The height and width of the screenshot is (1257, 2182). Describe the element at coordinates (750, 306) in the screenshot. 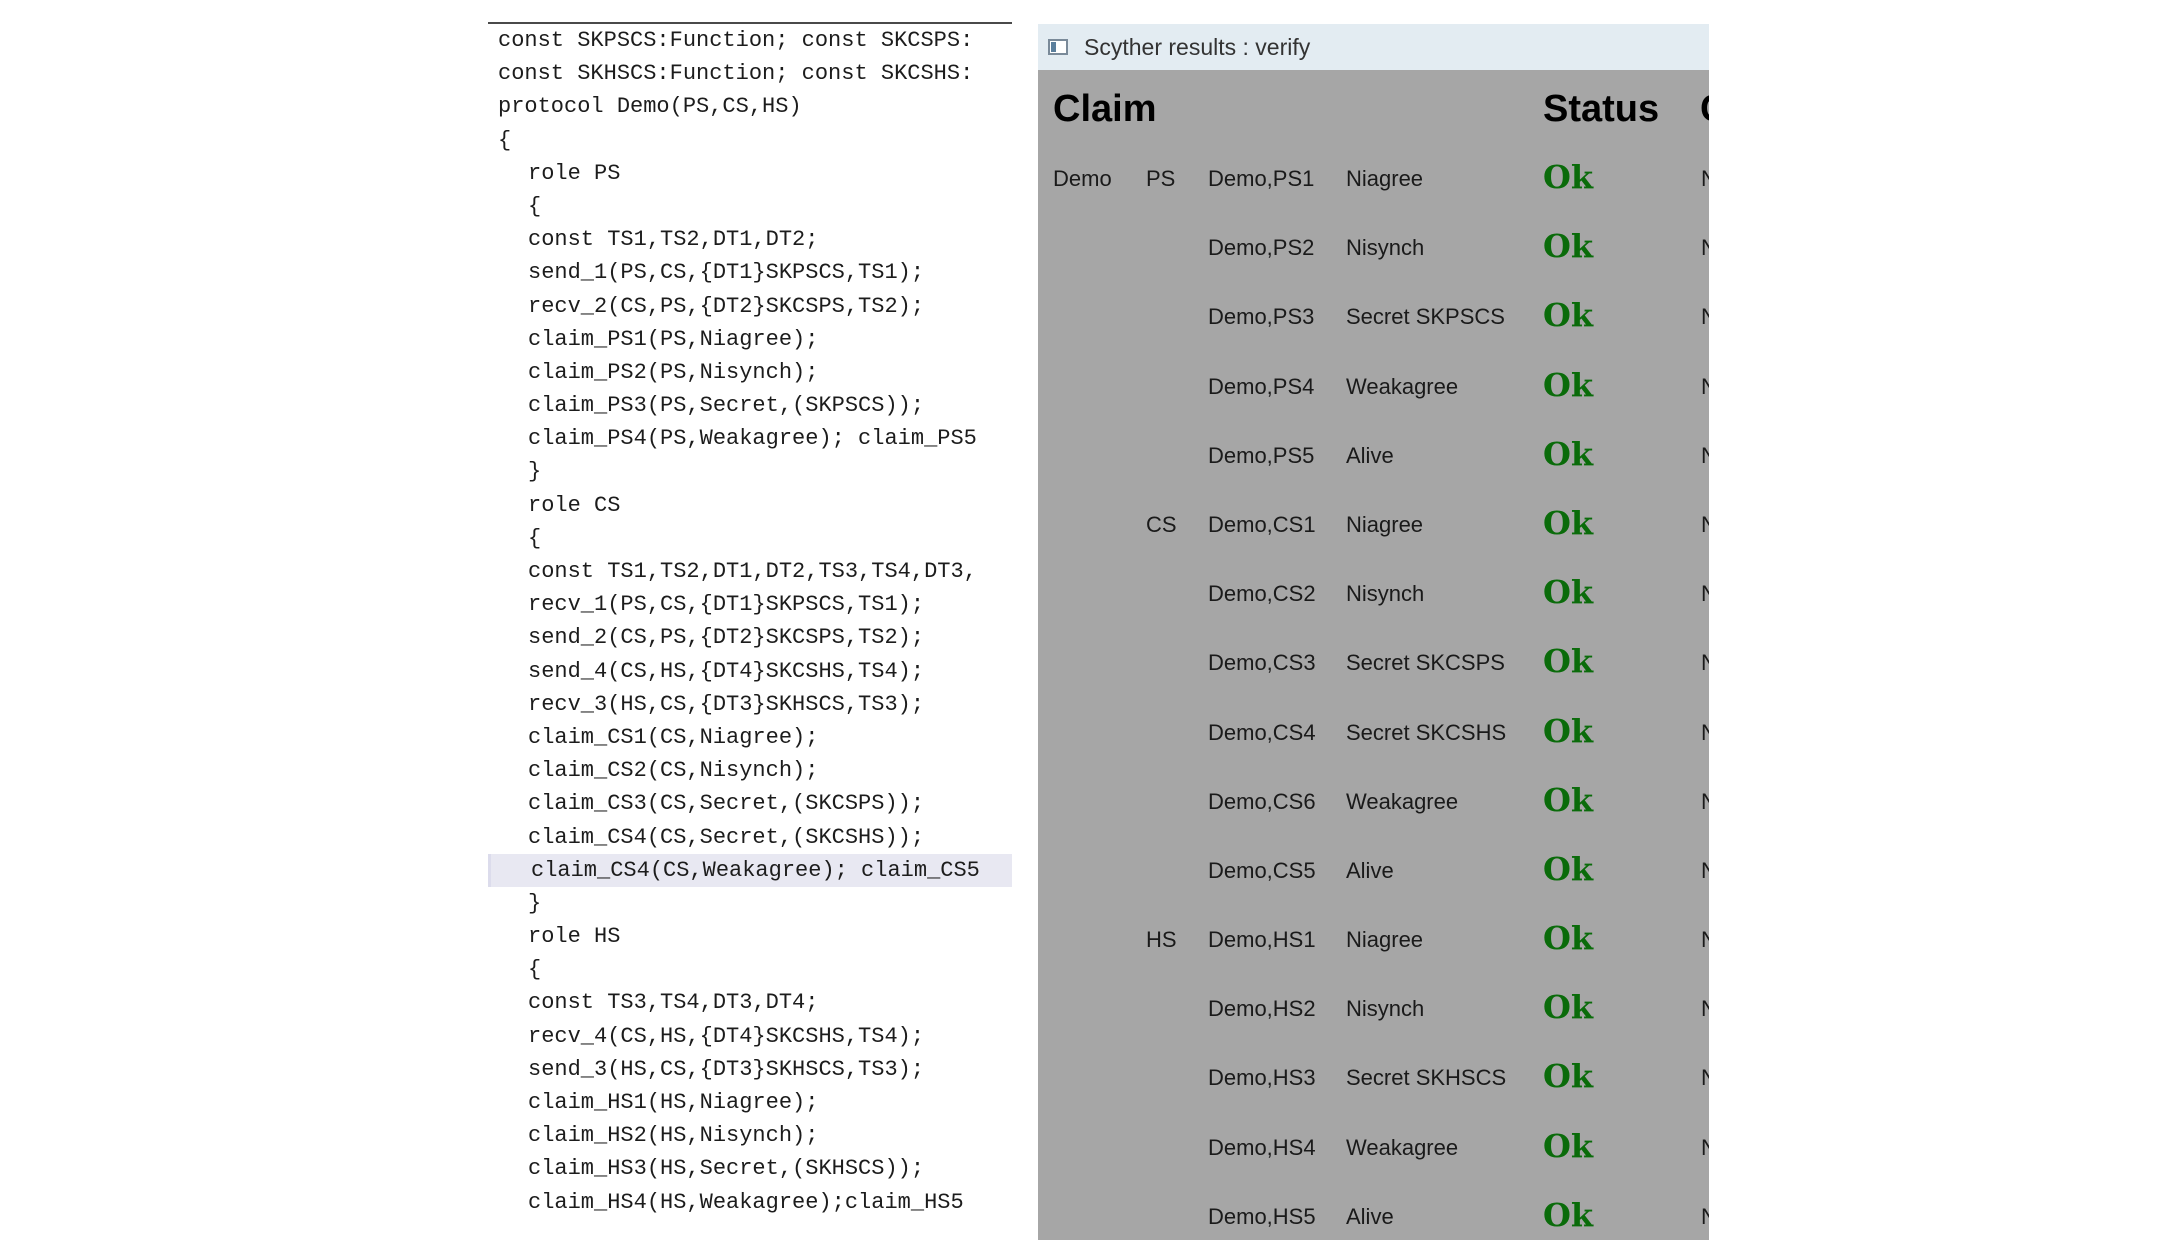

I see `code-line: recv_2(CS,PS,{DT2}SKCSPS,TS2);` at that location.